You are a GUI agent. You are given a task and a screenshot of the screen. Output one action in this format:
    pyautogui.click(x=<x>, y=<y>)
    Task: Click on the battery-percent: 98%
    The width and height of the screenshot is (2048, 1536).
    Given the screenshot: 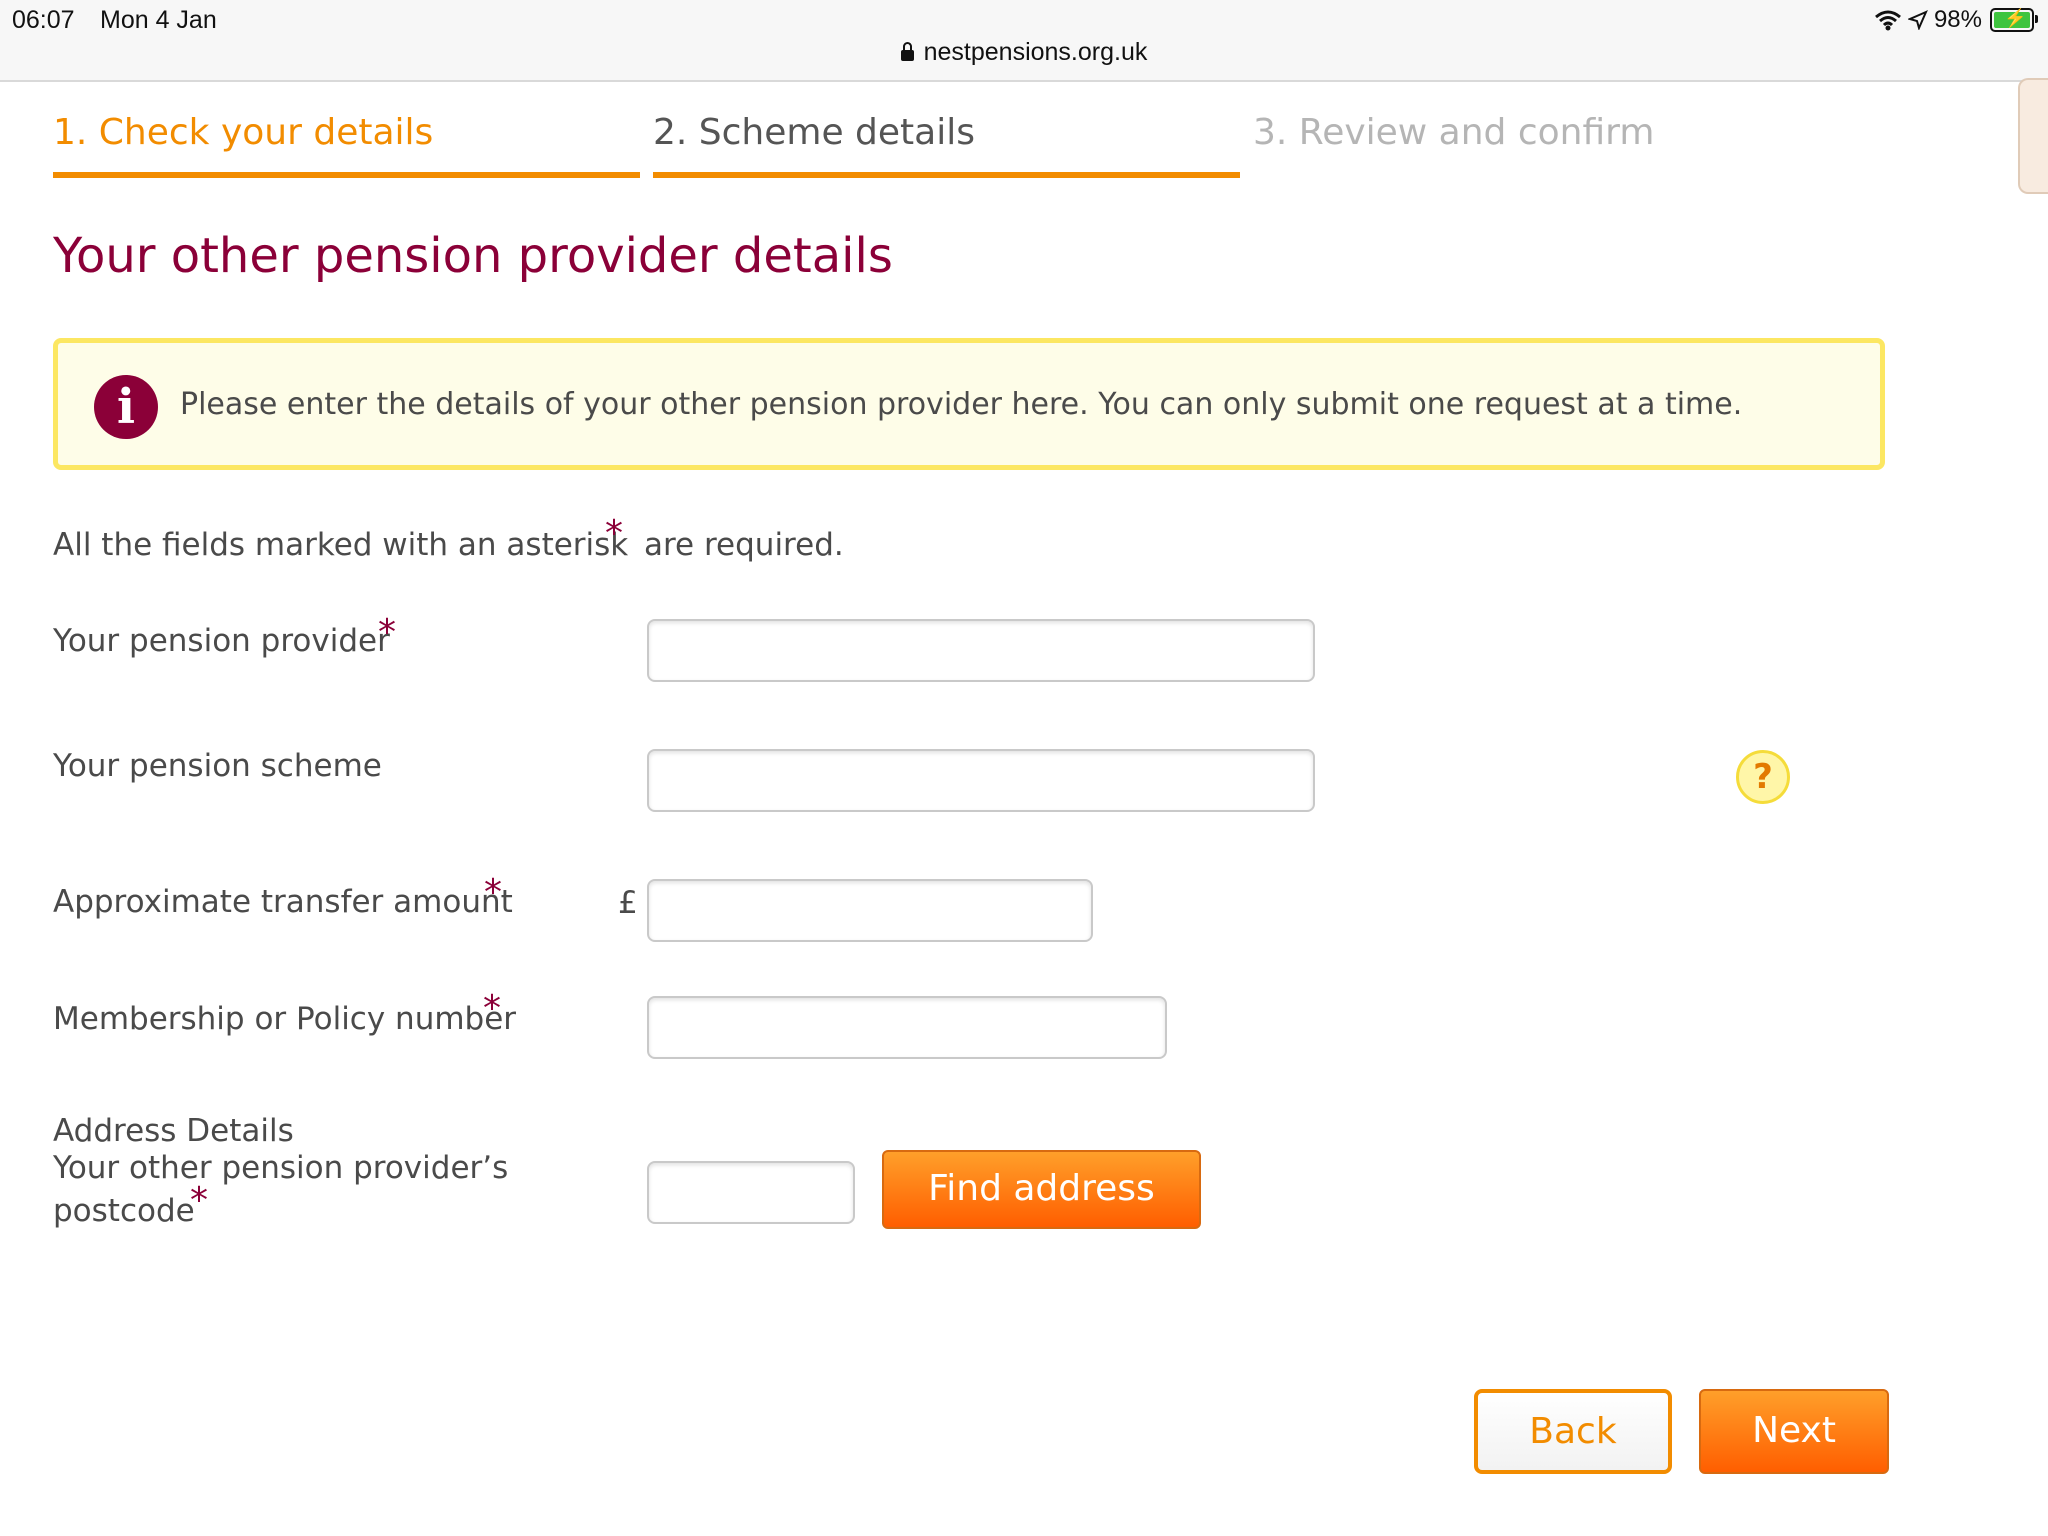 What is the action you would take?
    pyautogui.click(x=1957, y=19)
    